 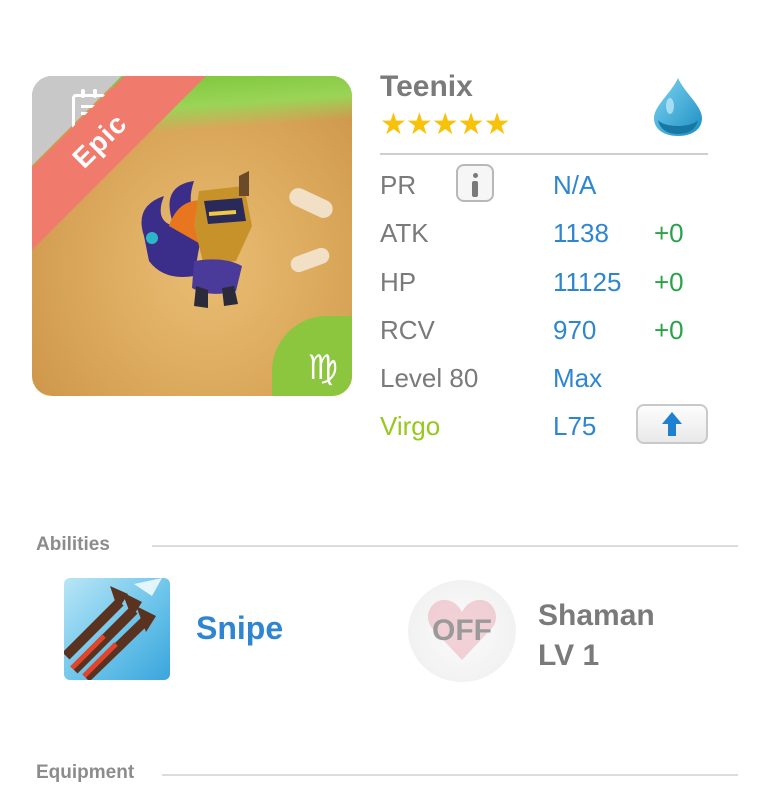 I want to click on leader-status: OFF, so click(x=462, y=630).